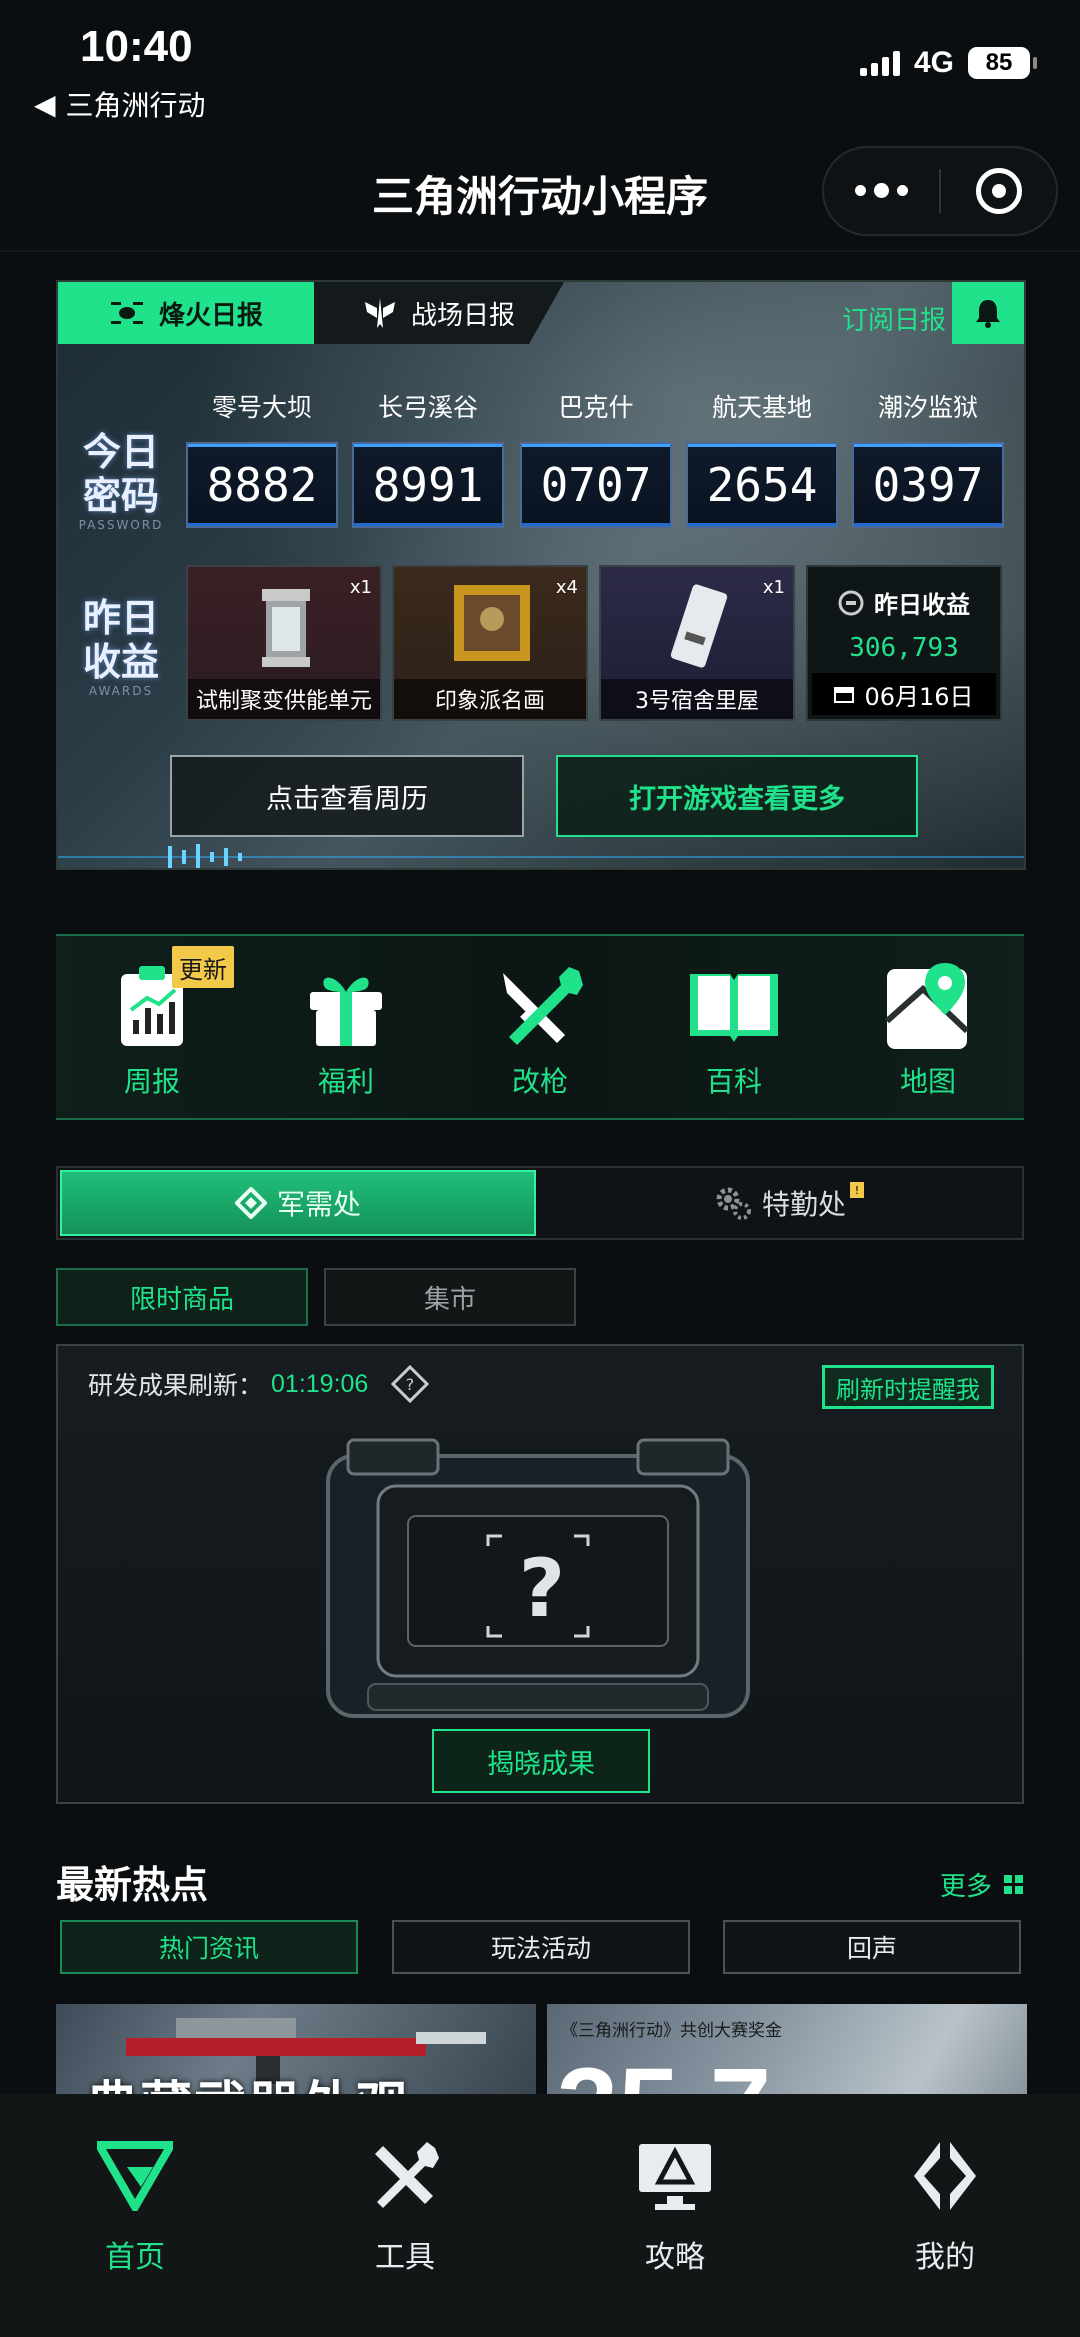 Image resolution: width=1080 pixels, height=2337 pixels. Describe the element at coordinates (209, 1947) in the screenshot. I see `news-tab-hot: 热门资讯` at that location.